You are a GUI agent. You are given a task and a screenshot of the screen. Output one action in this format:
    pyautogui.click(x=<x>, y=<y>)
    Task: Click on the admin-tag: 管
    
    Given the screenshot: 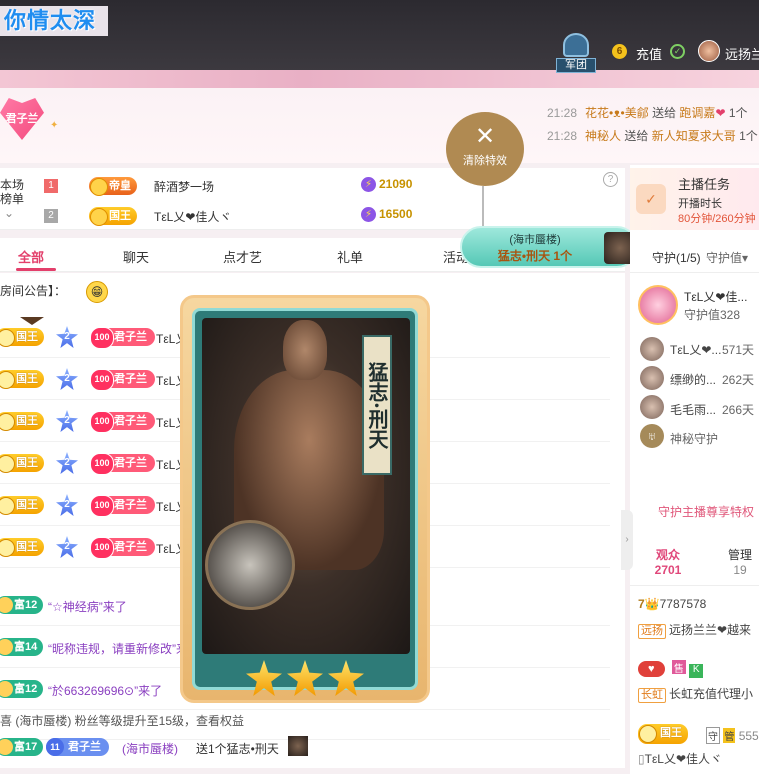 What is the action you would take?
    pyautogui.click(x=729, y=735)
    